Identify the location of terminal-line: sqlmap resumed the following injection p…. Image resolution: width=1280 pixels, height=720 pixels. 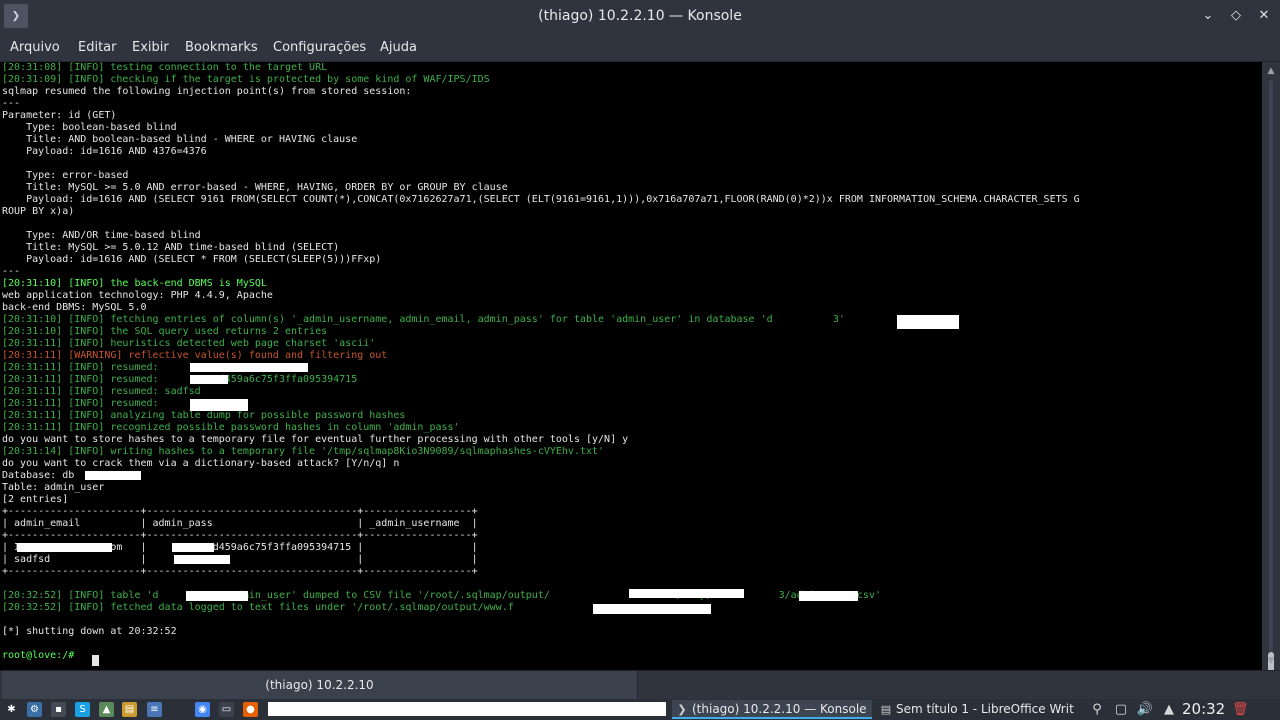
(207, 91).